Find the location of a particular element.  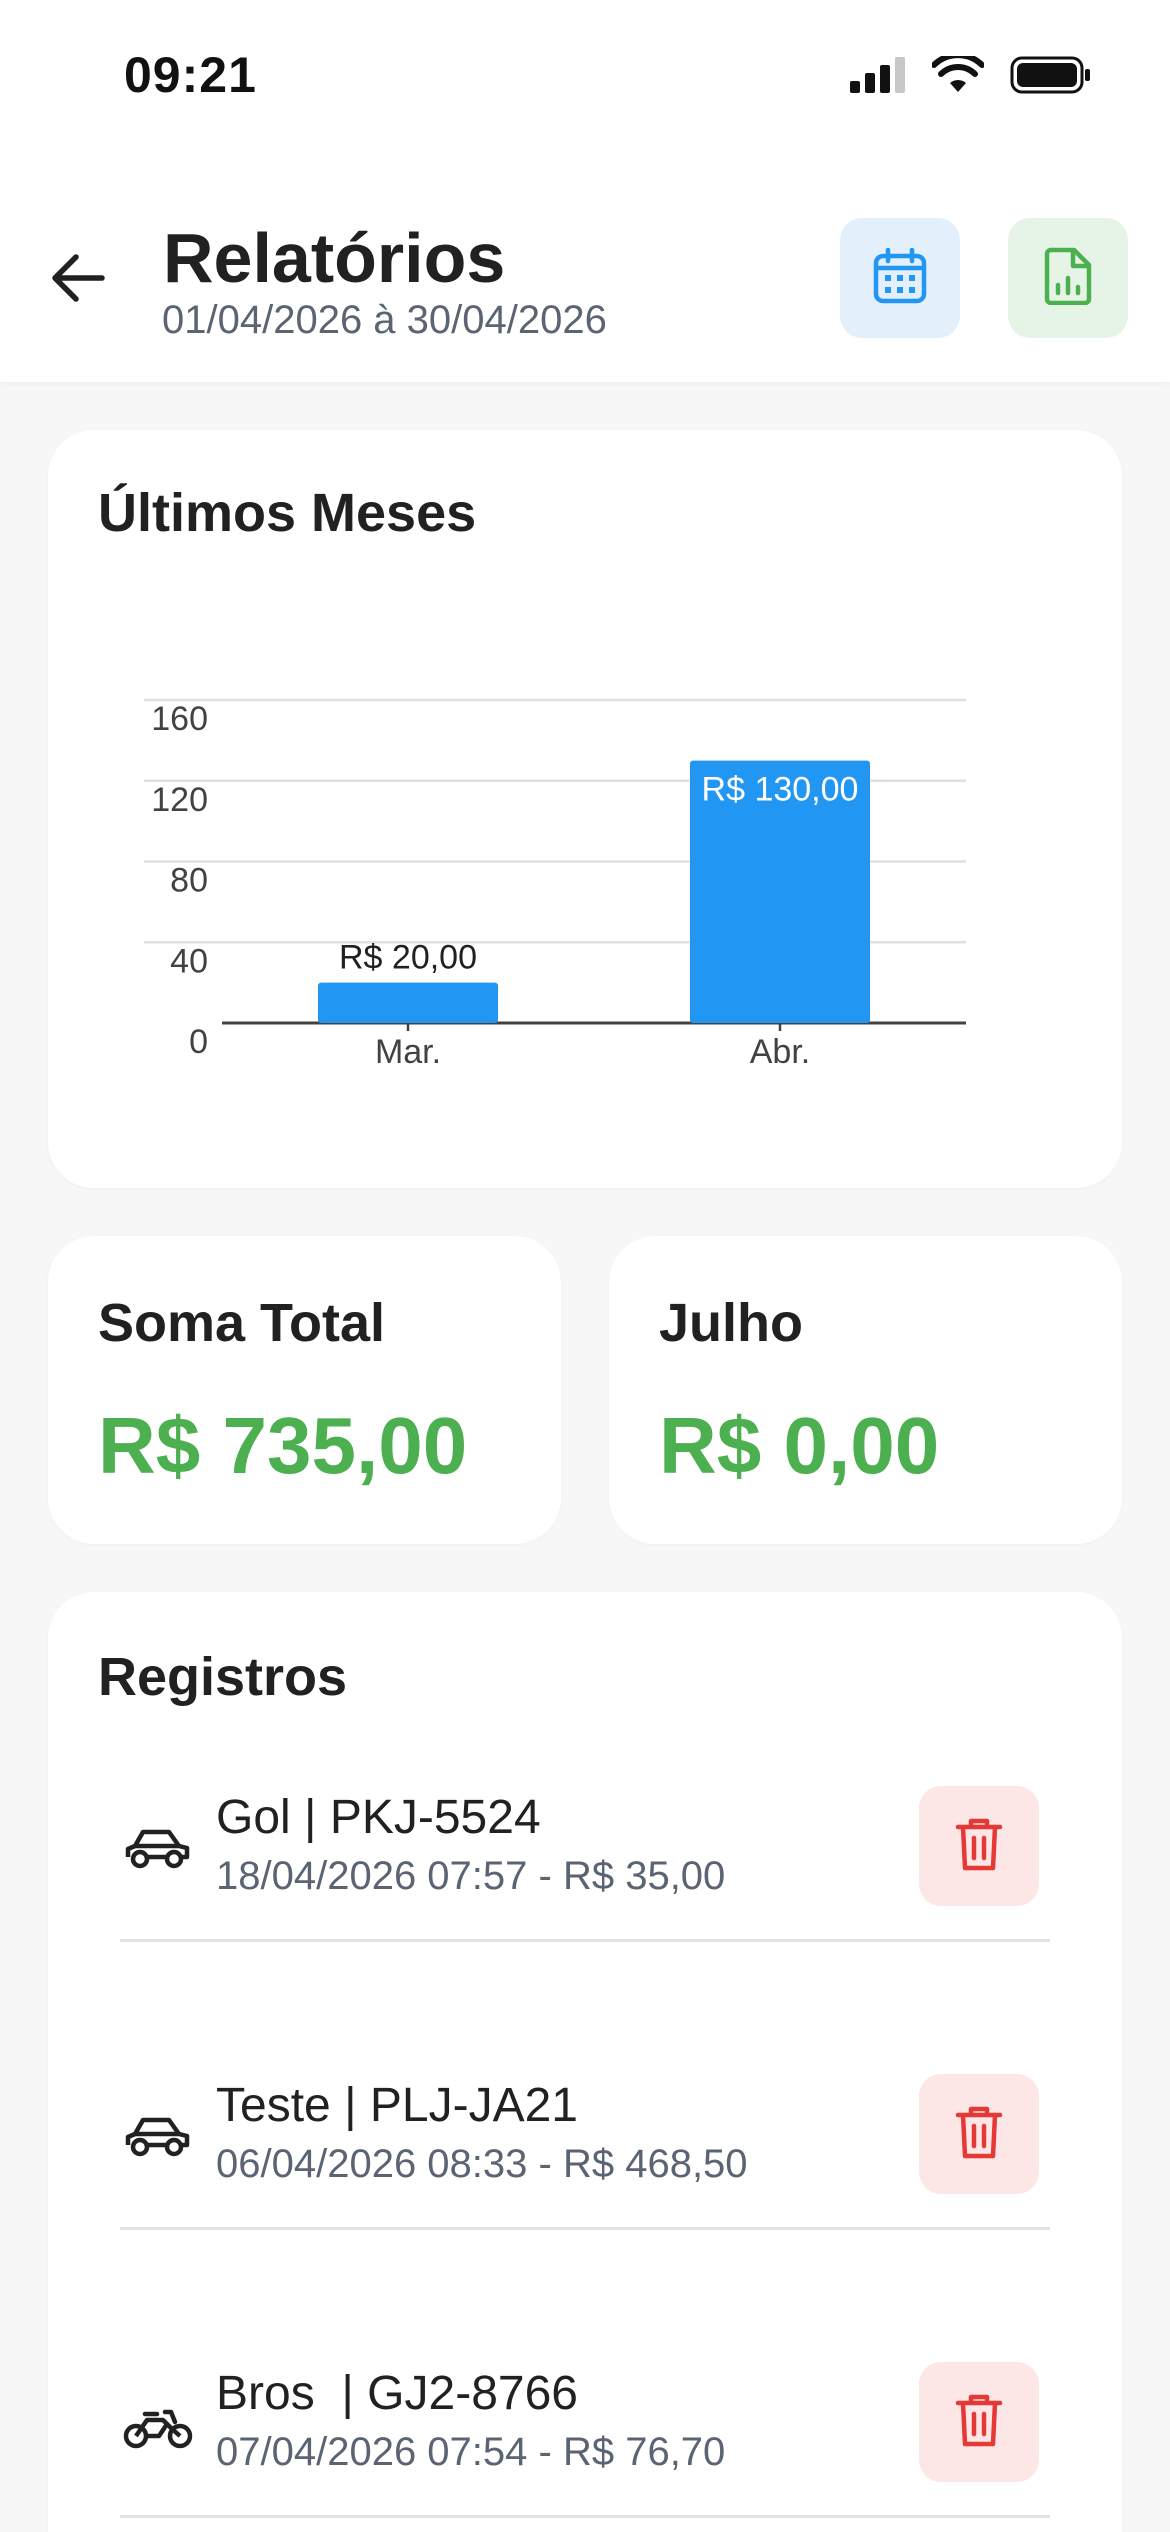

y-tick-label: 0 is located at coordinates (198, 1042).